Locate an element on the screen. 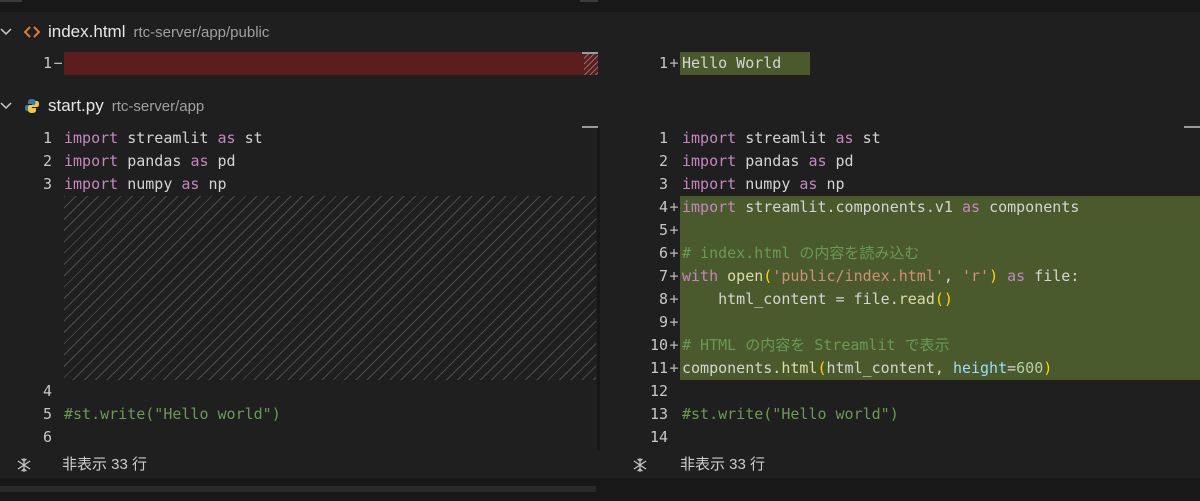 This screenshot has width=1200, height=501. code-line: # HTML の内容を Streamlit で表示 is located at coordinates (816, 345).